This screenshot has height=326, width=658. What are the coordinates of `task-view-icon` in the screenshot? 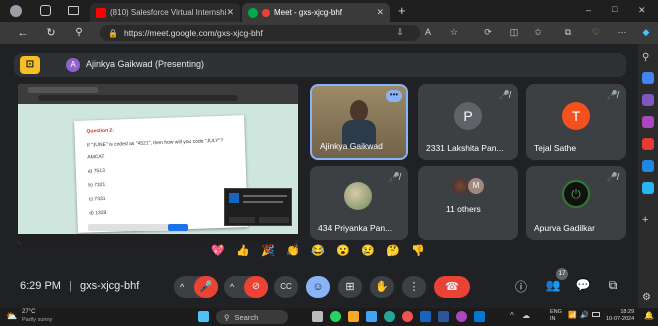 It's located at (317, 316).